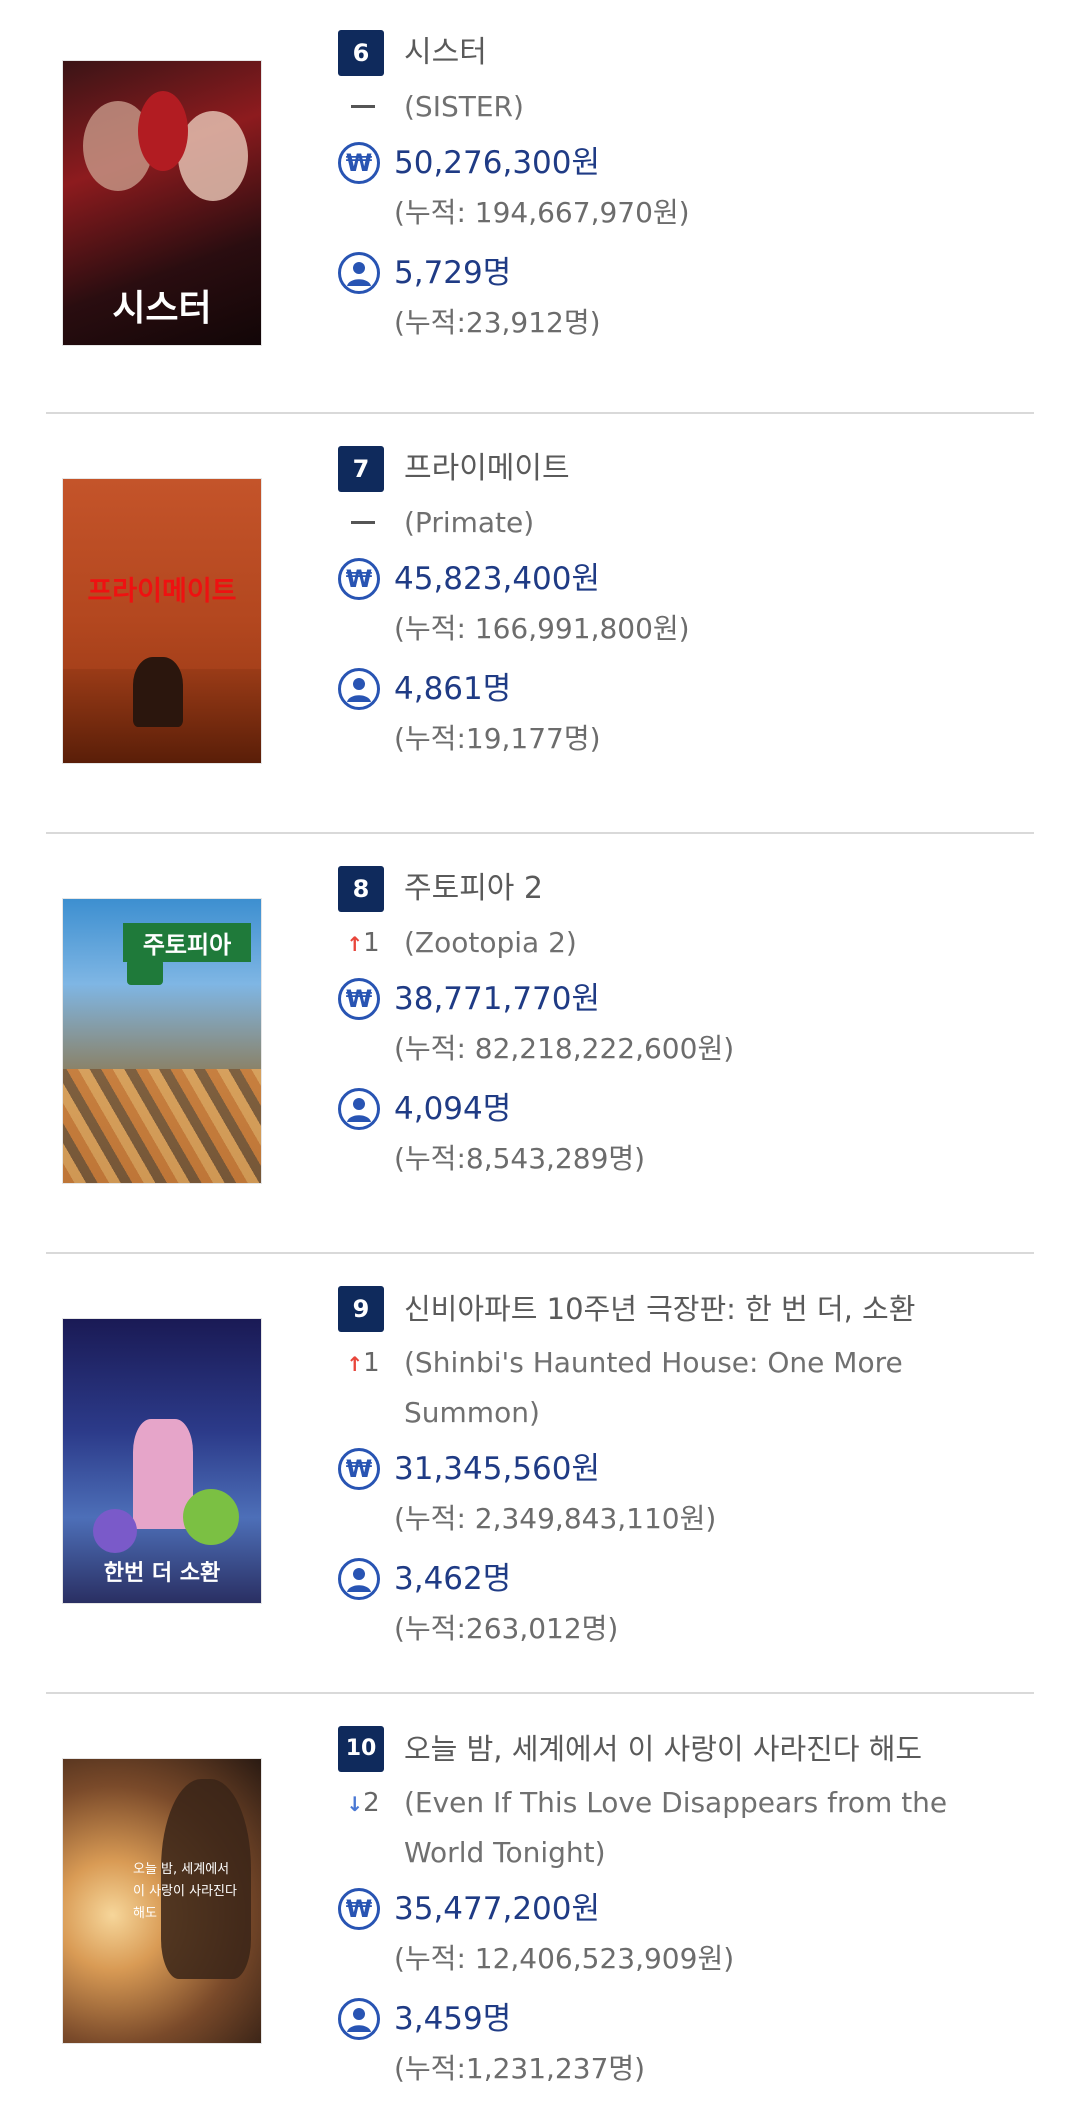 This screenshot has width=1079, height=2115. What do you see at coordinates (497, 579) in the screenshot?
I see `daily-sales: 45,823,400원` at bounding box center [497, 579].